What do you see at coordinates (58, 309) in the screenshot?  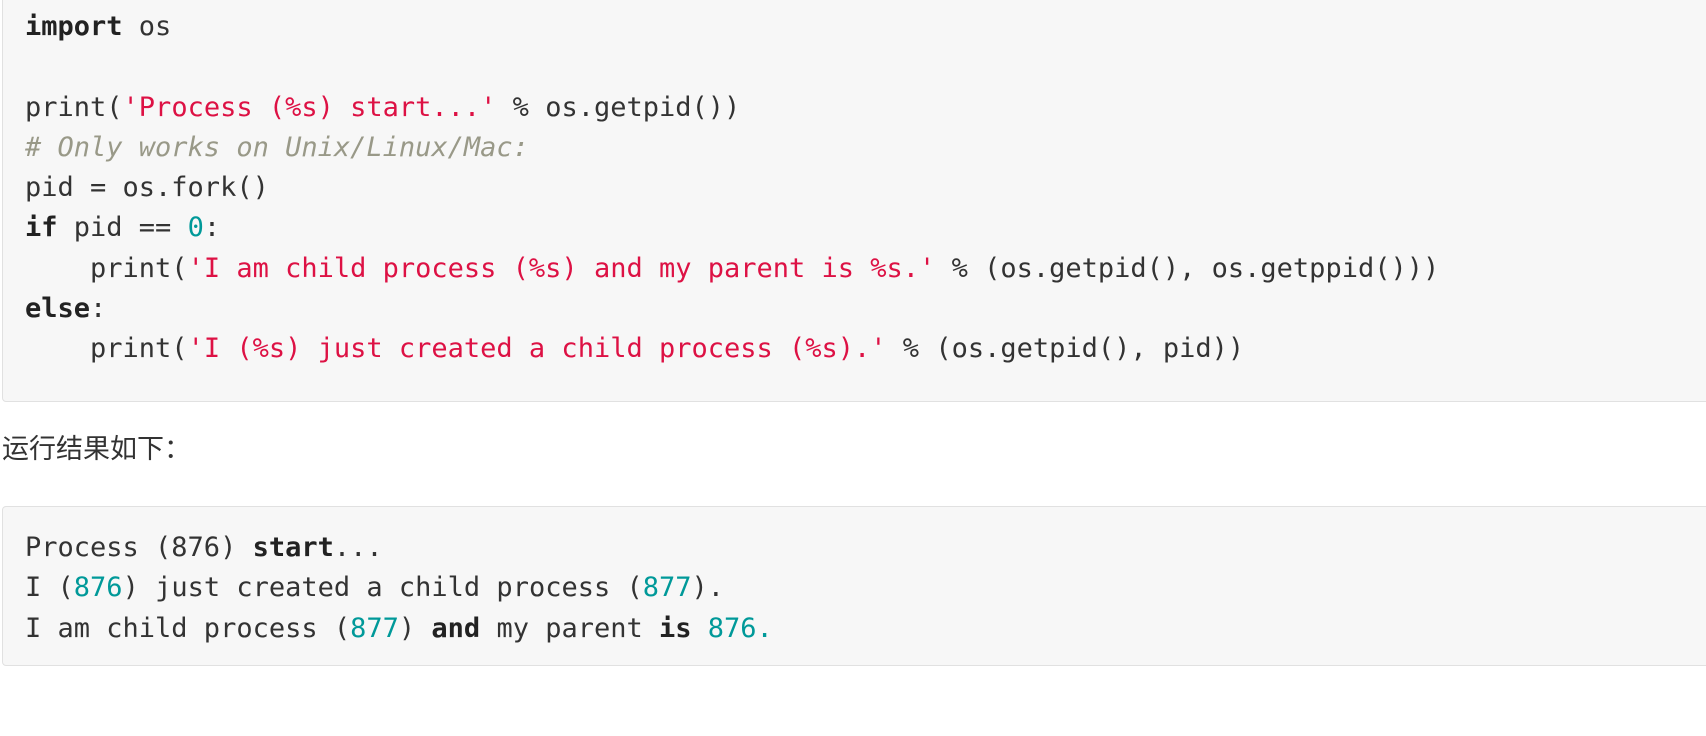 I see `code-token-keyword: else` at bounding box center [58, 309].